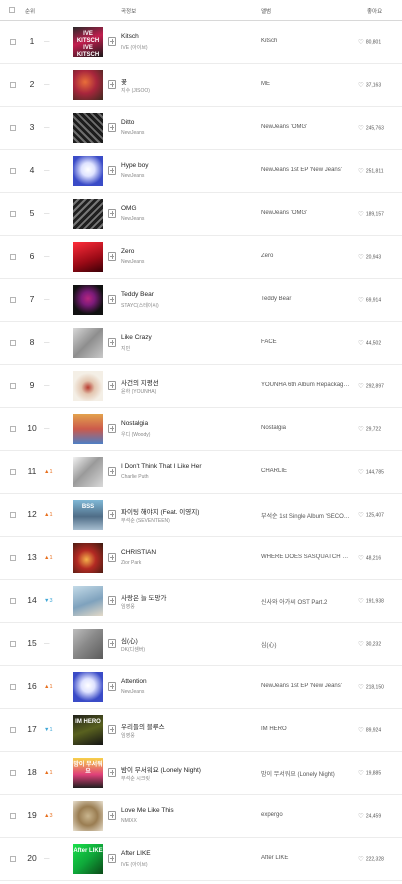 The image size is (402, 884). Describe the element at coordinates (183, 726) in the screenshot. I see `song-title: 우리들의 블루스` at that location.